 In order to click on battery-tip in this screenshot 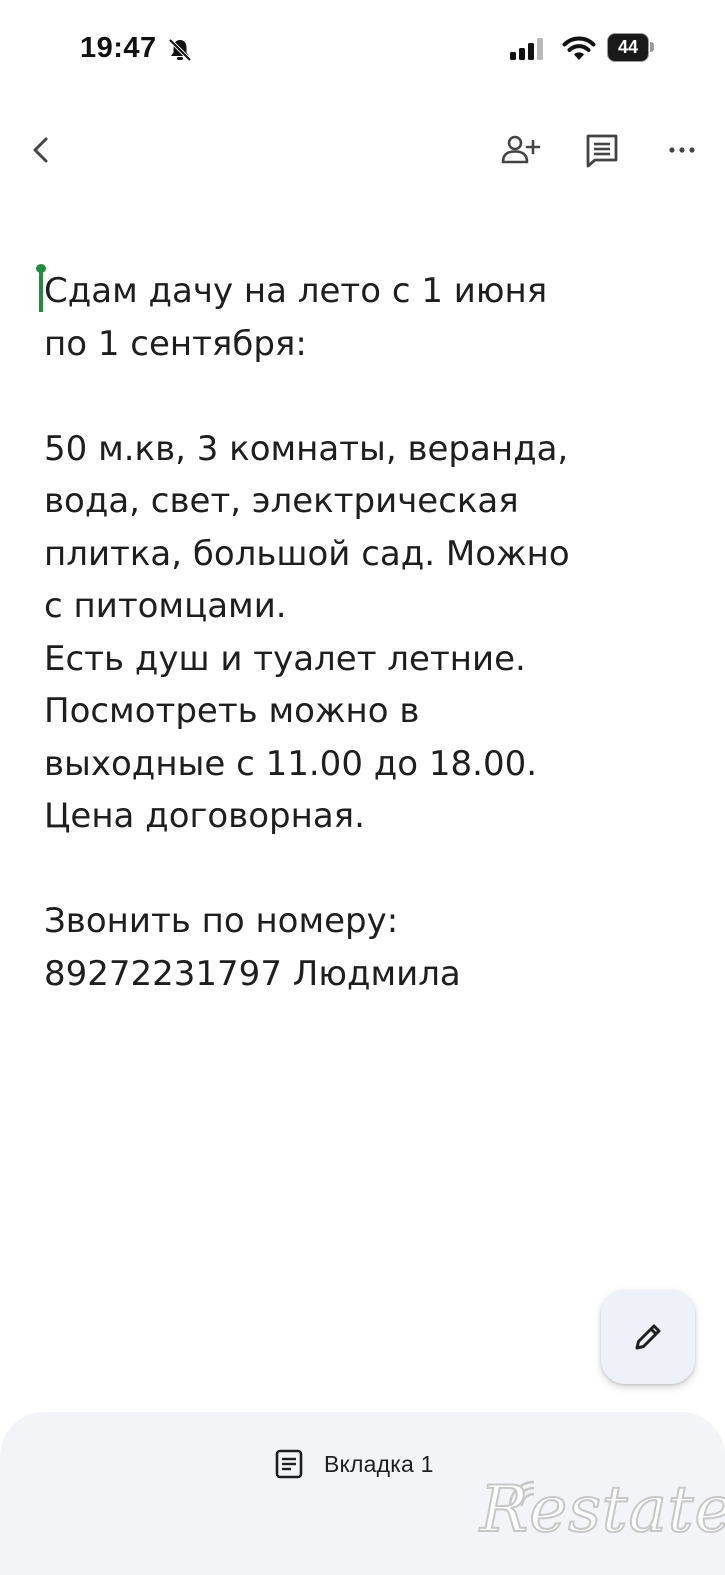, I will do `click(652, 47)`.